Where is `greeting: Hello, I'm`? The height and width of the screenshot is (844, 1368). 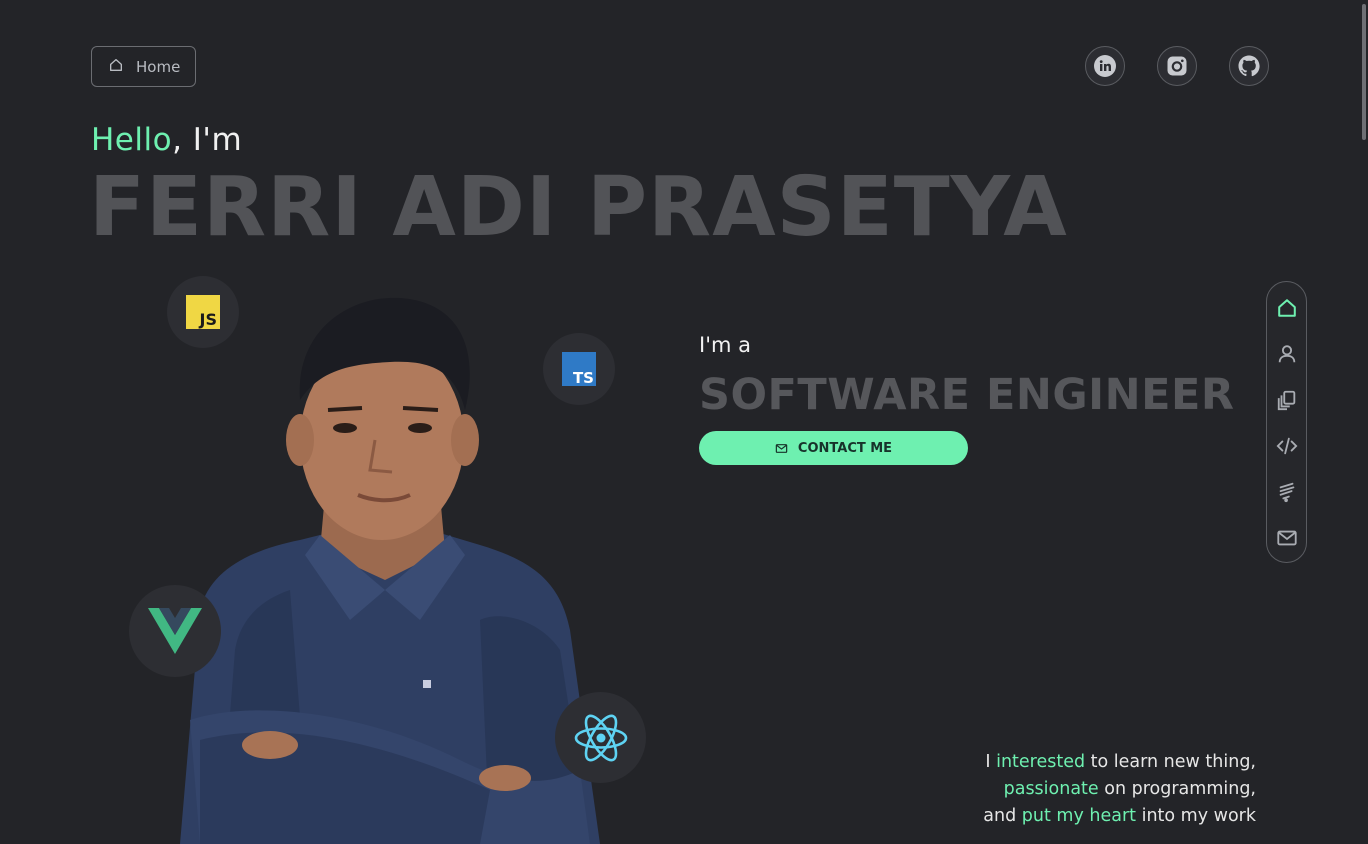 greeting: Hello, I'm is located at coordinates (166, 140).